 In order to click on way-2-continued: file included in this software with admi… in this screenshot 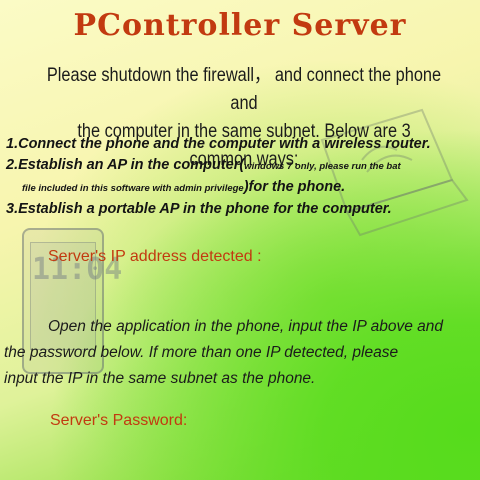, I will do `click(241, 188)`.